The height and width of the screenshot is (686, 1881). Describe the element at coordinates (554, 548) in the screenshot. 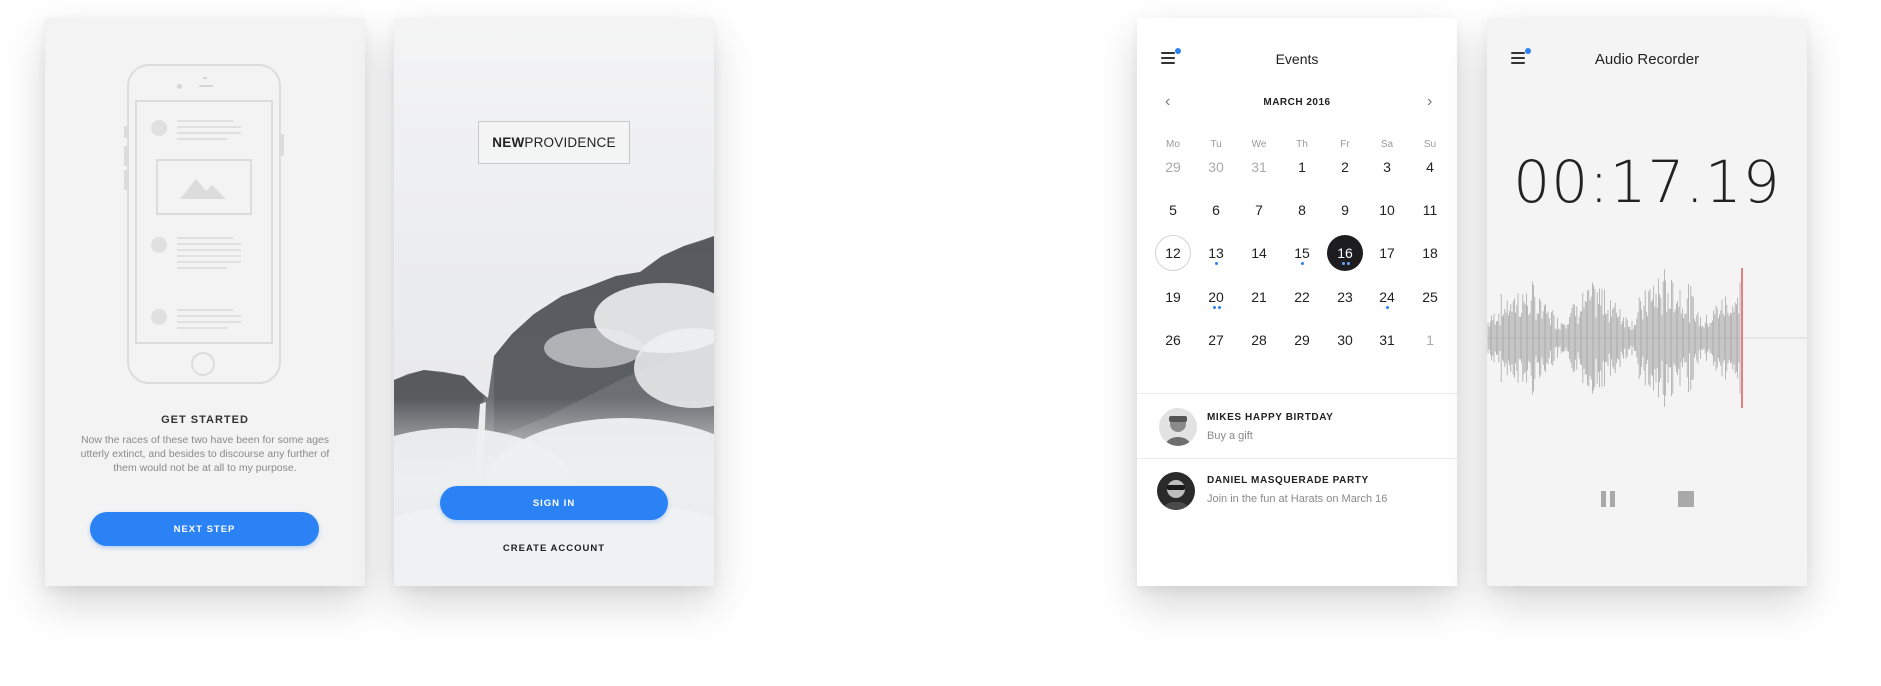

I see `create-account-link: CREATE ACCOUNT` at that location.